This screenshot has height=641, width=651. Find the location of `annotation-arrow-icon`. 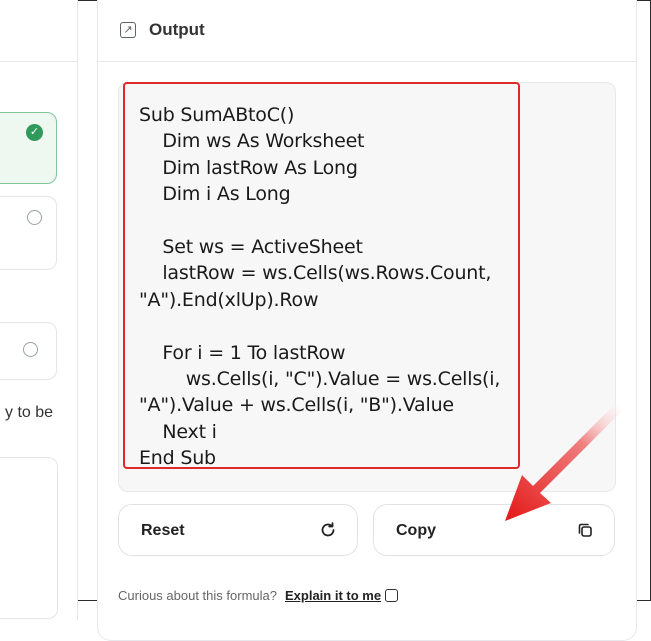

annotation-arrow-icon is located at coordinates (563, 462).